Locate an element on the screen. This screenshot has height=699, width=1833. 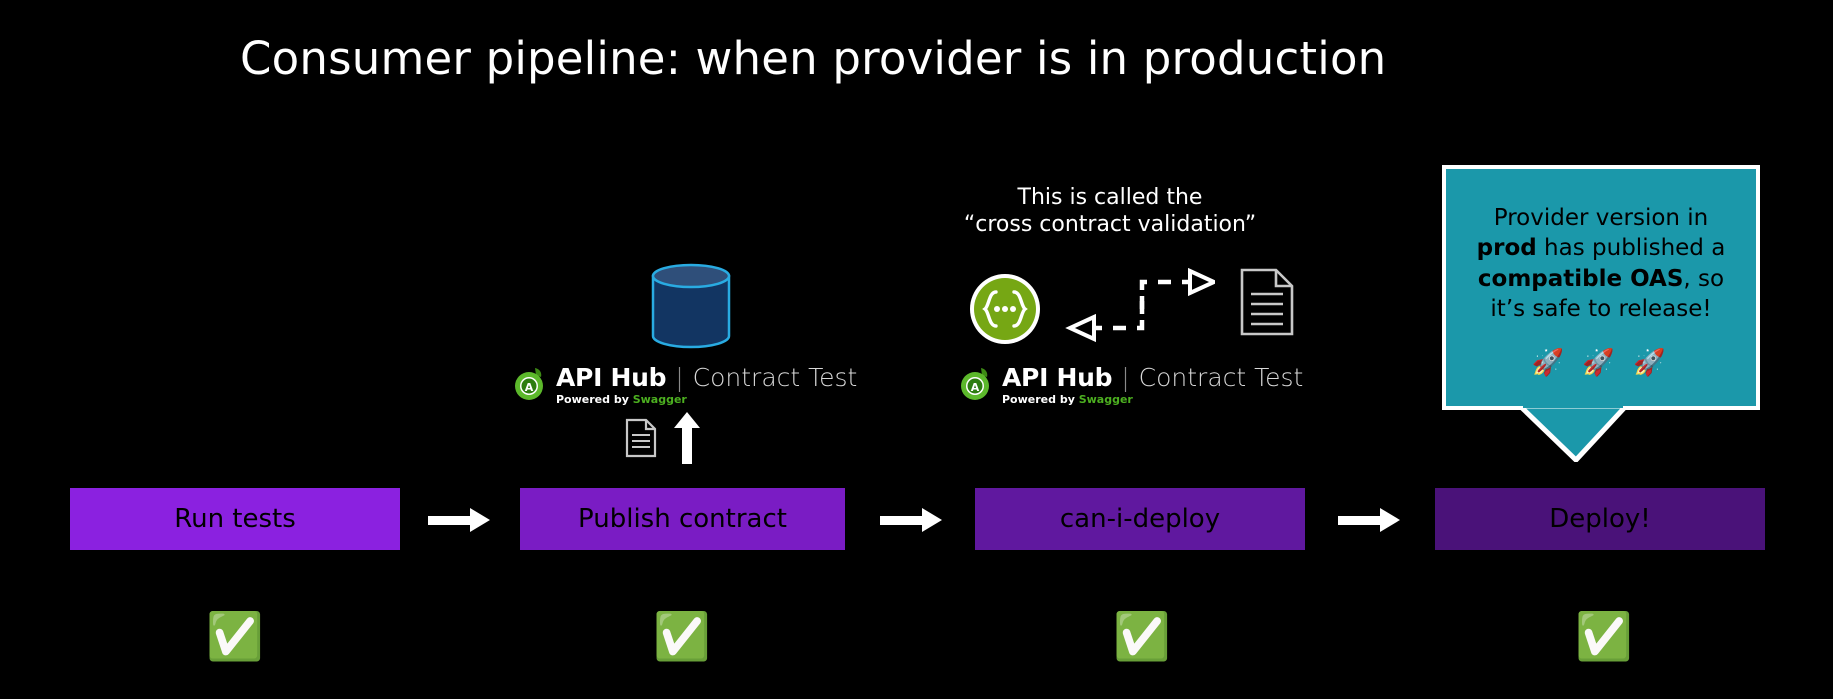
pipeline-step-label: Deploy! is located at coordinates (1600, 519).